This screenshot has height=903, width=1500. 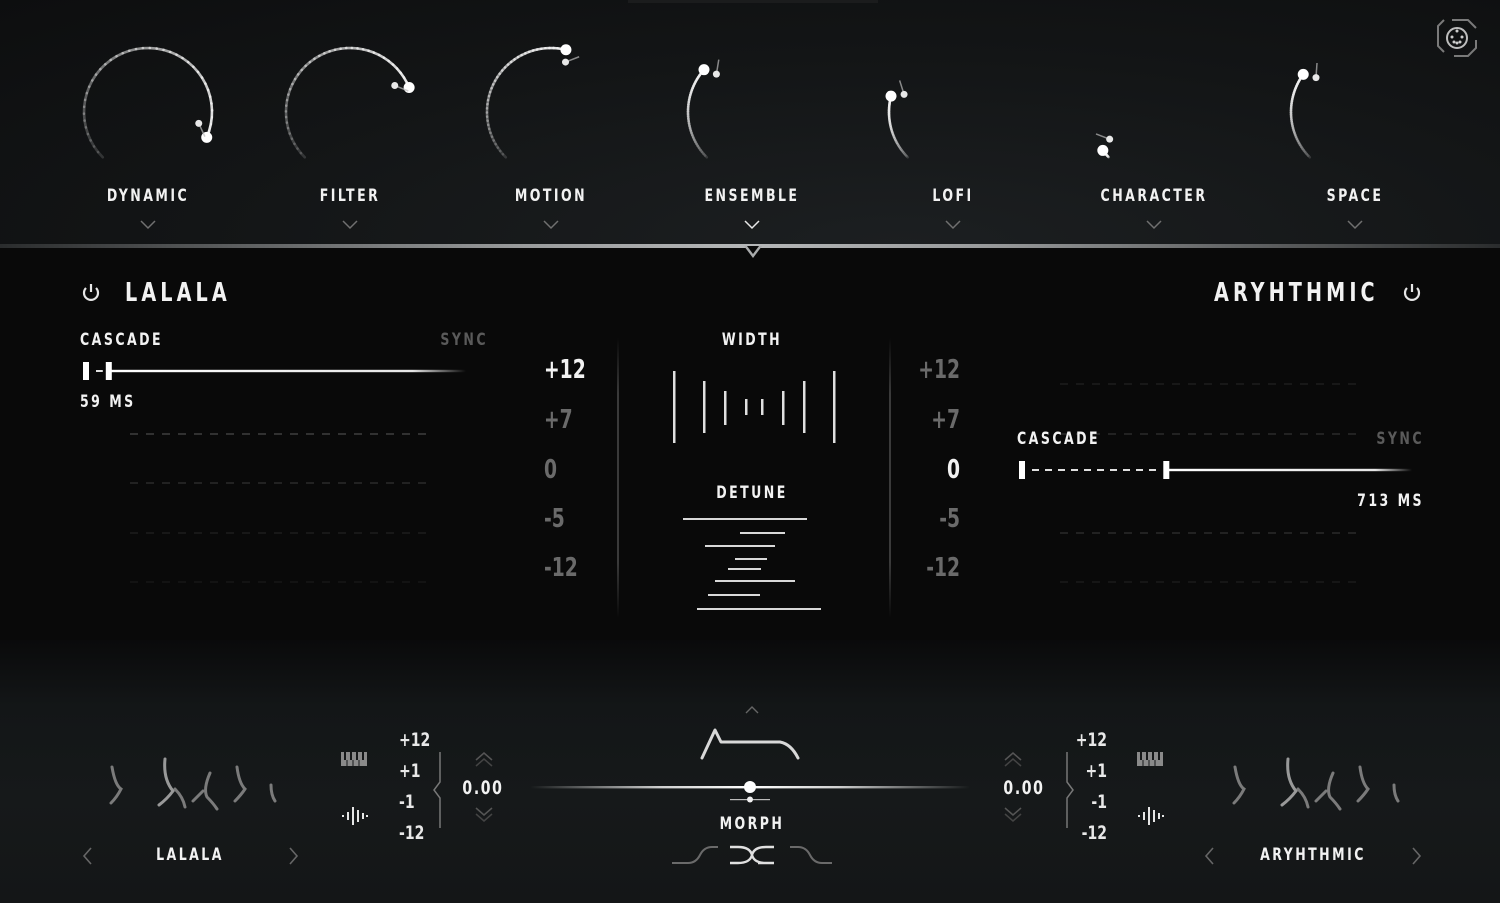 What do you see at coordinates (1316, 784) in the screenshot?
I see `figures-artwork-icon` at bounding box center [1316, 784].